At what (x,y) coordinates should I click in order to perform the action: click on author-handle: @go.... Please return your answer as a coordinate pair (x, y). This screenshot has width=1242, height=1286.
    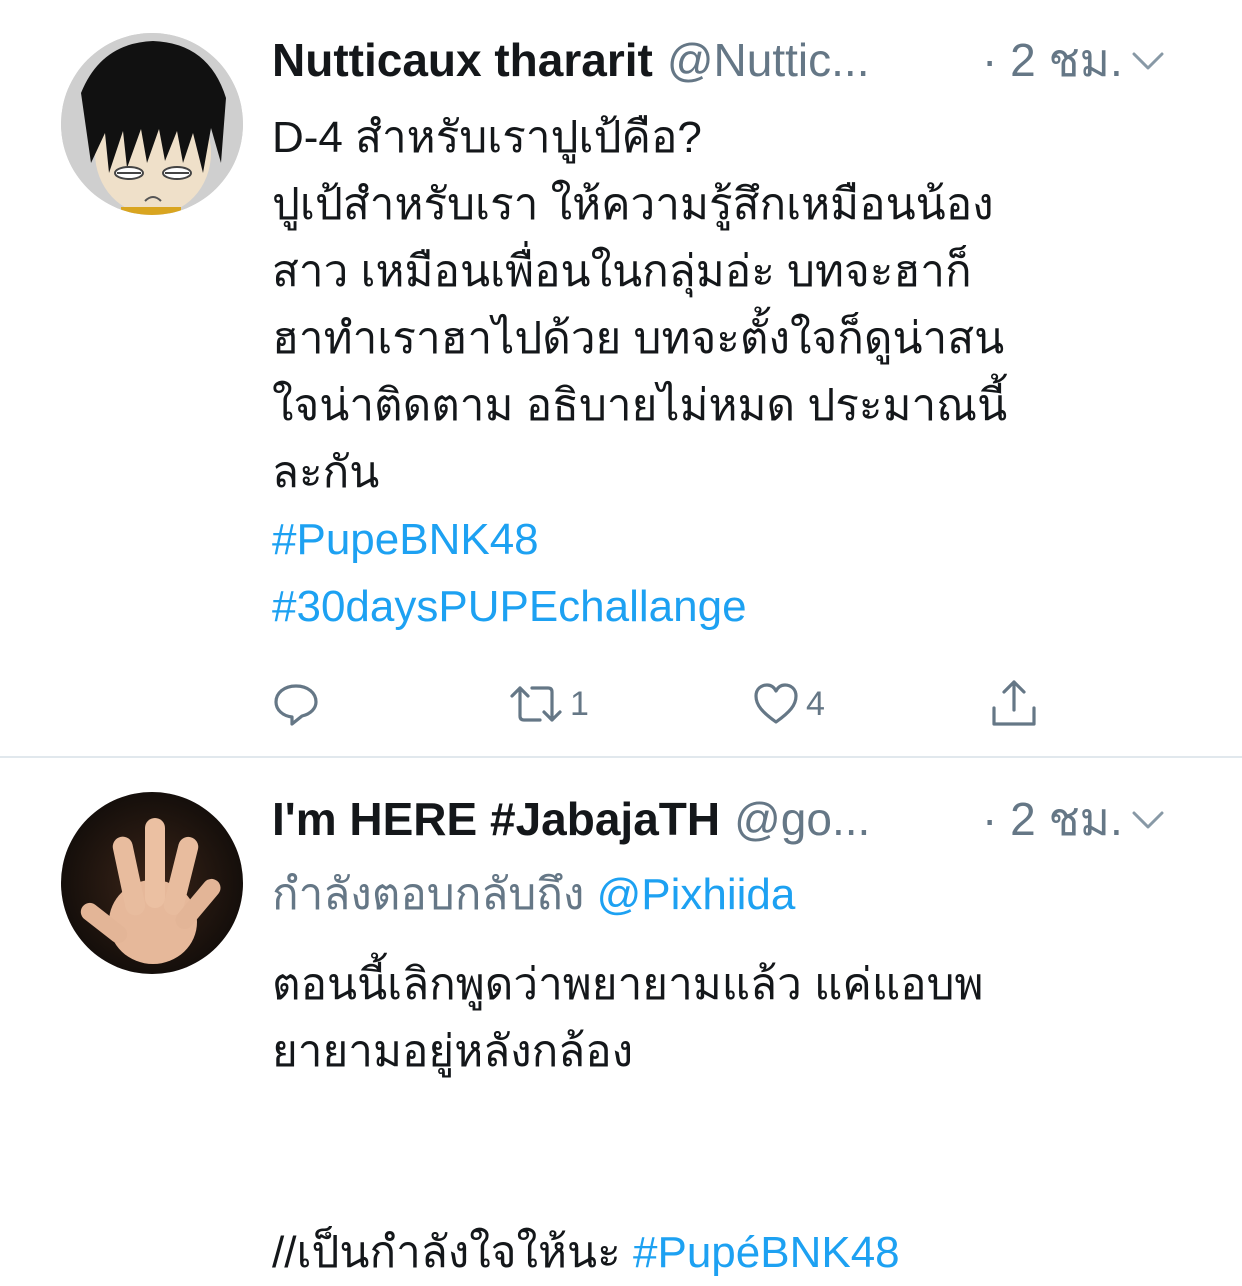
    Looking at the image, I should click on (802, 819).